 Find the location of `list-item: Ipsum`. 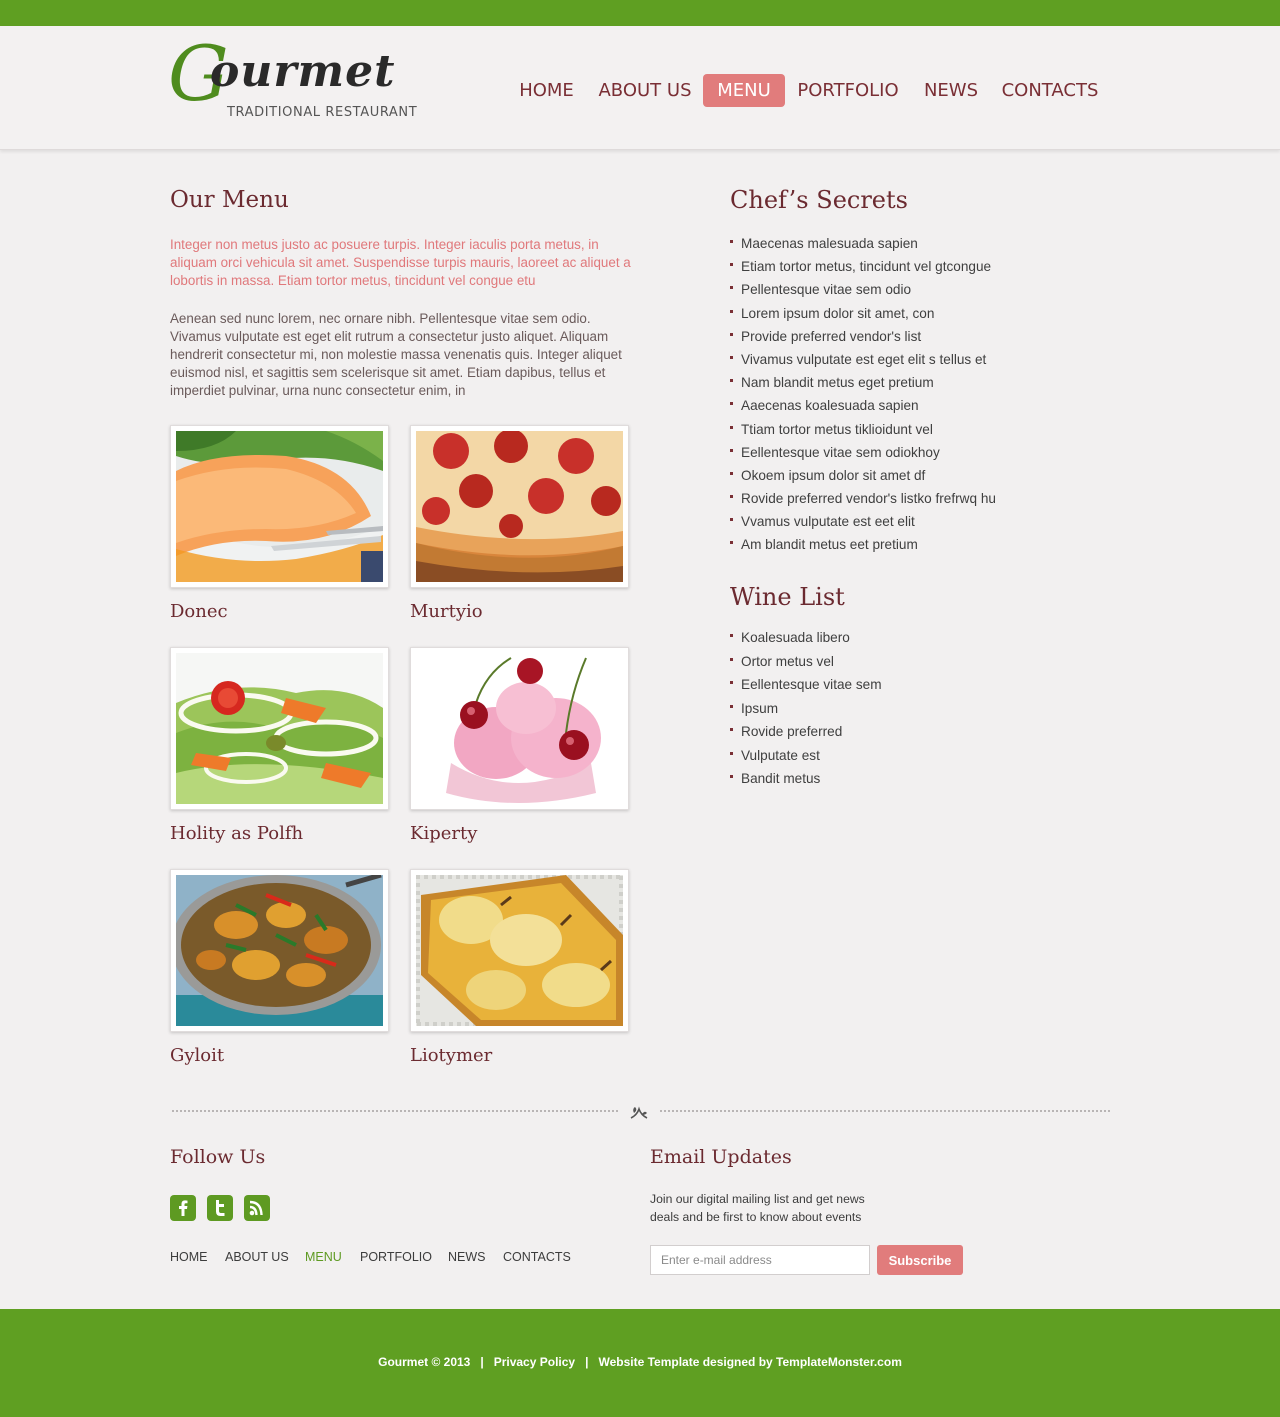

list-item: Ipsum is located at coordinates (806, 709).